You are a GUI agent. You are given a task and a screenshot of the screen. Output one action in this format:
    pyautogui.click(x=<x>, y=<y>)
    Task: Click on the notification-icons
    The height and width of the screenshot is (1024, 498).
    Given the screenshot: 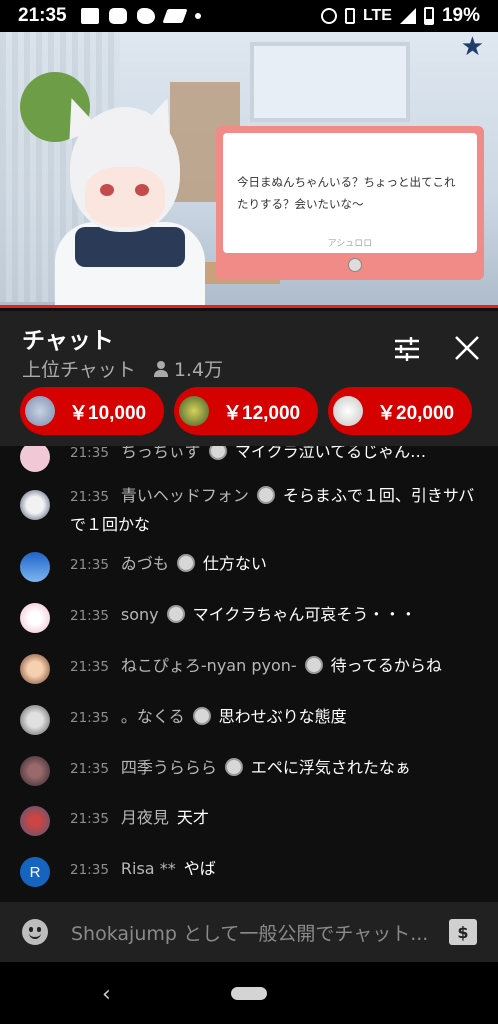 What is the action you would take?
    pyautogui.click(x=140, y=16)
    